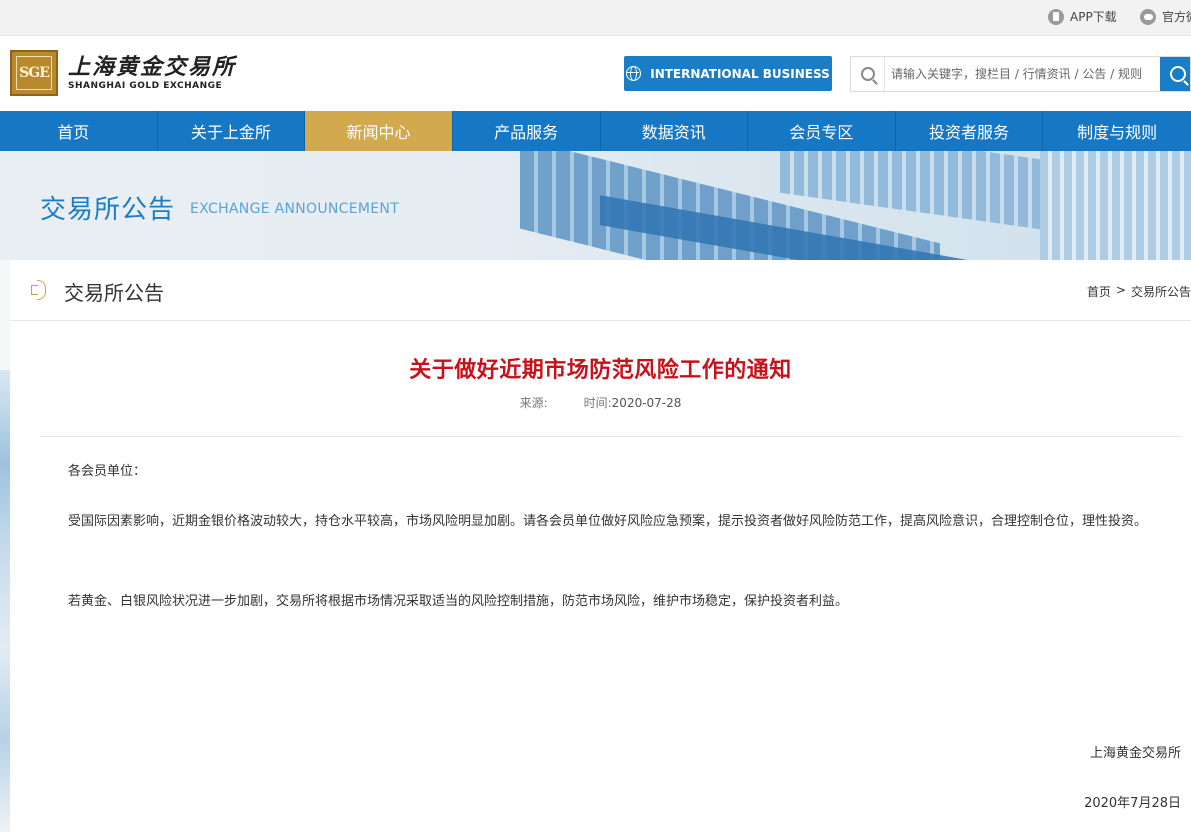 The image size is (1191, 832). I want to click on official-wechat-label: 官方微, so click(1176, 17).